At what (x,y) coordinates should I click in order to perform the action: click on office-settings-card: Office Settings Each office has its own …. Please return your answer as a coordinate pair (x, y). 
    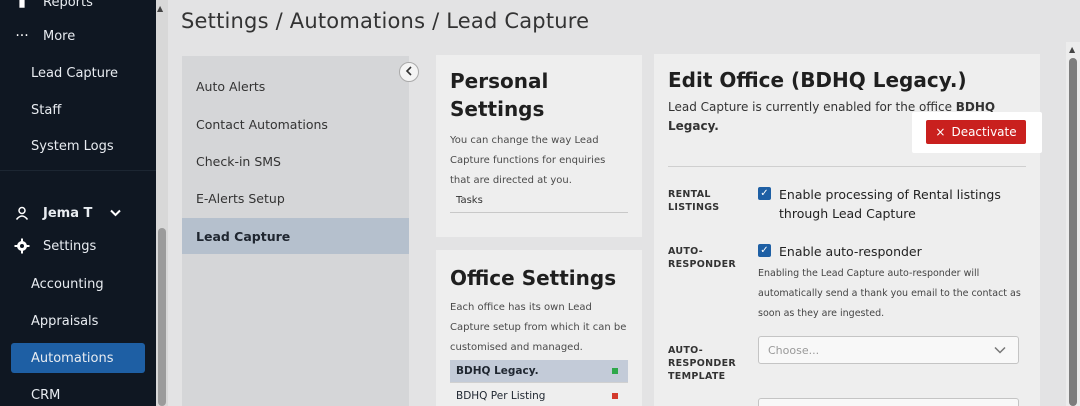
    Looking at the image, I should click on (539, 328).